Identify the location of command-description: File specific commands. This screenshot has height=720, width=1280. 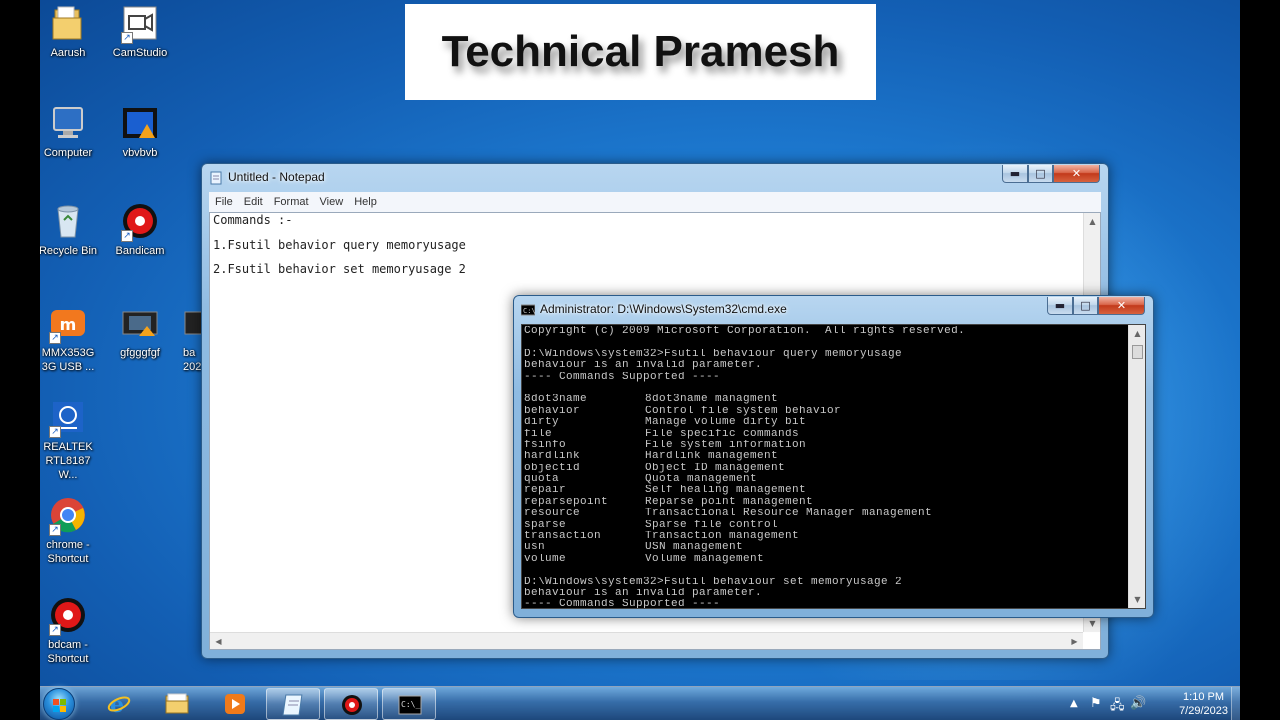
(722, 434).